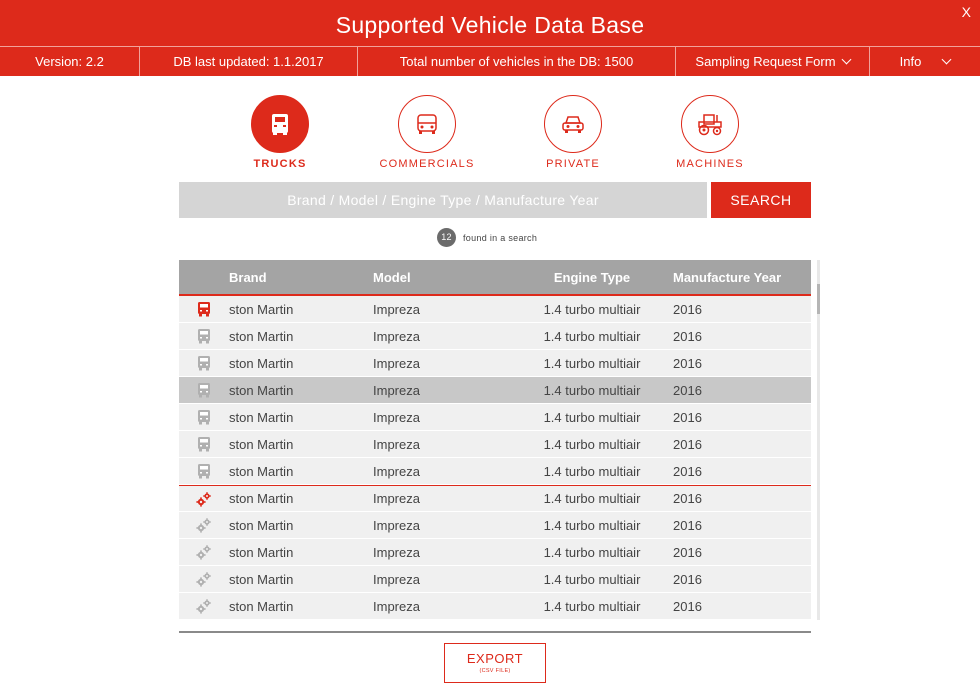 Image resolution: width=980 pixels, height=700 pixels. I want to click on car-icon, so click(573, 124).